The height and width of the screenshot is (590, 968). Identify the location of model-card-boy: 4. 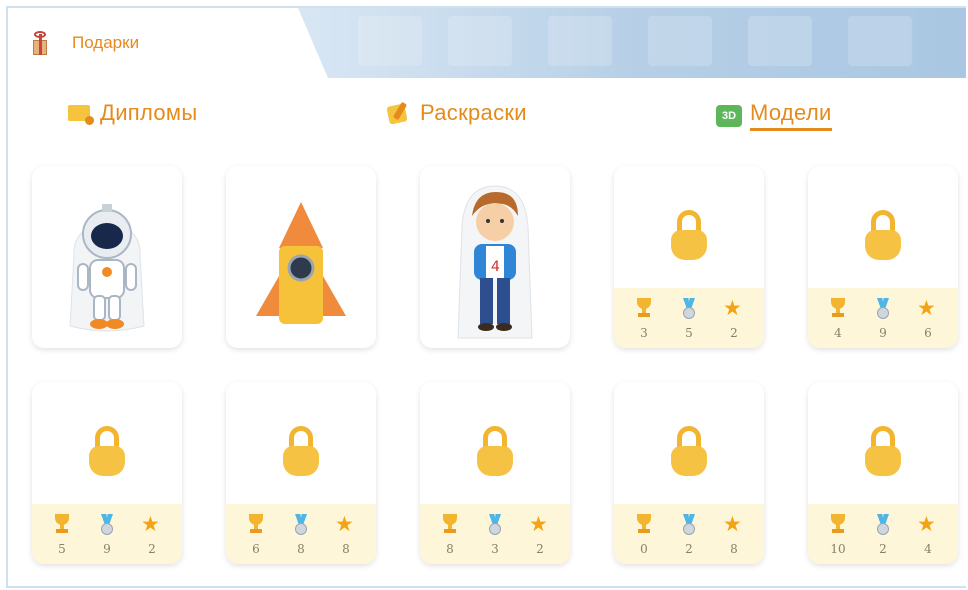
(495, 257).